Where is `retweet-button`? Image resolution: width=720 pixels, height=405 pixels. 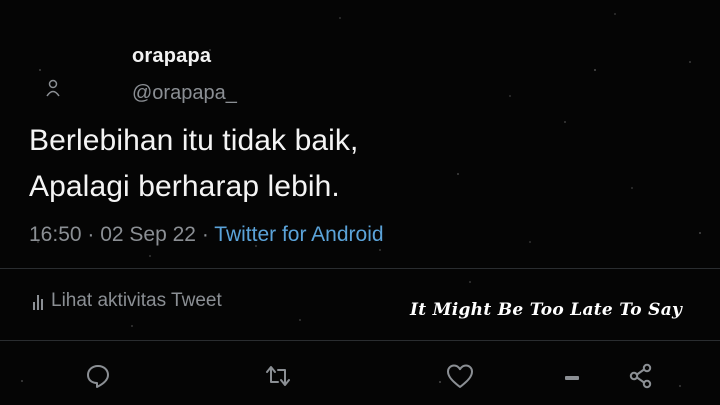
retweet-button is located at coordinates (278, 376).